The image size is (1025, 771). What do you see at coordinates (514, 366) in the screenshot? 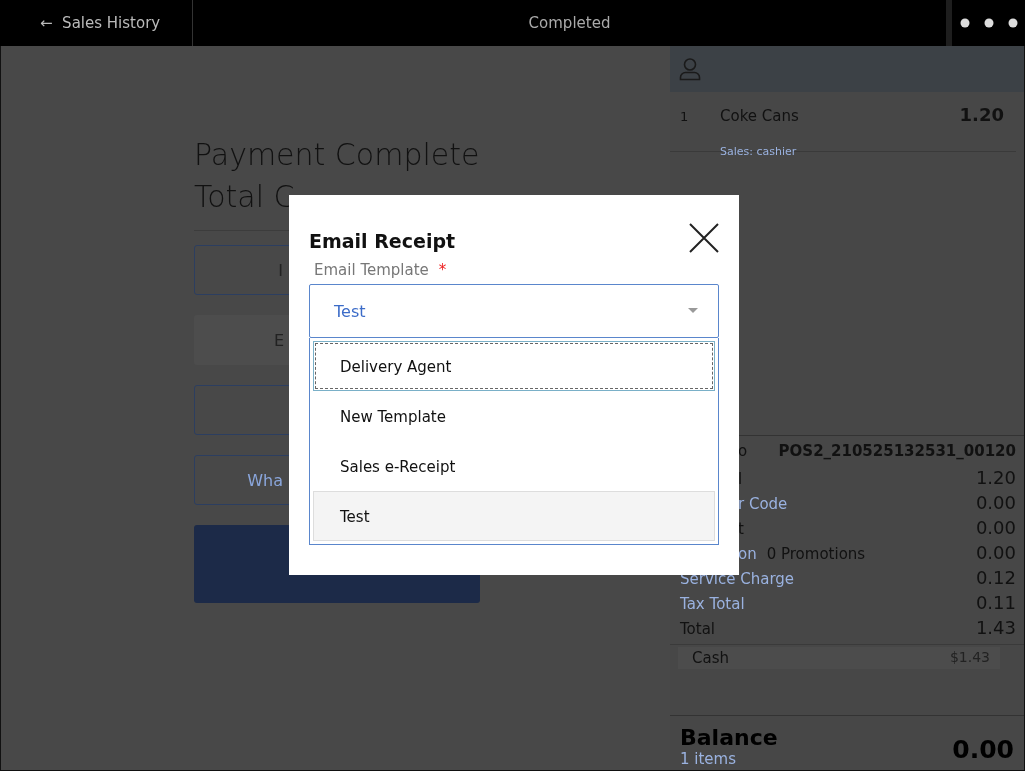
I see `dropdown-option: Delivery Agent` at bounding box center [514, 366].